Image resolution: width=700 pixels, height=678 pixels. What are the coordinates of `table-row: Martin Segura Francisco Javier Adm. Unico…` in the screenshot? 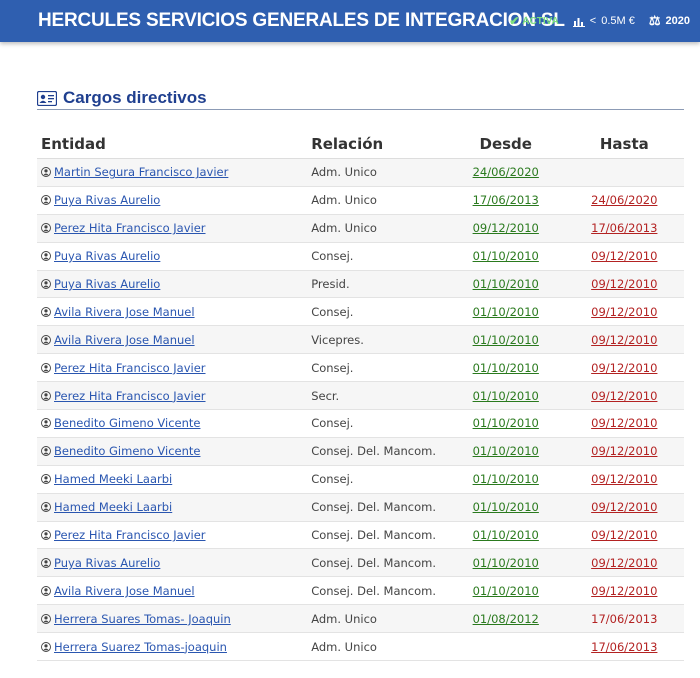 It's located at (360, 172).